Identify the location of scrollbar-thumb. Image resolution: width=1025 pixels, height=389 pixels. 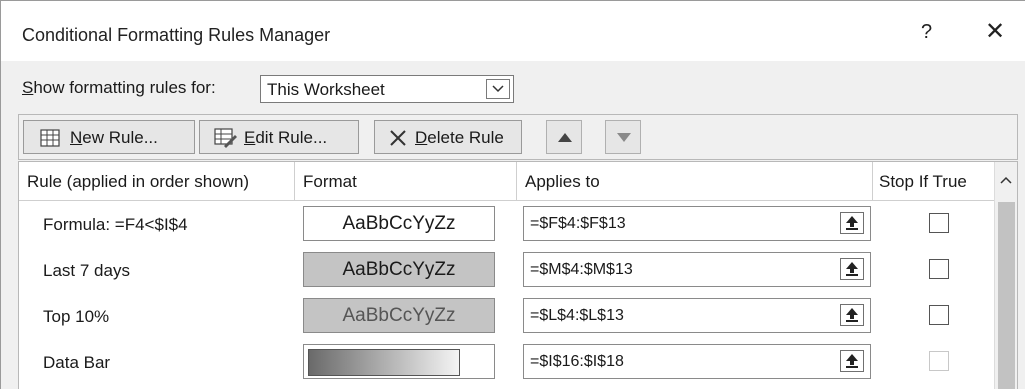
(1006, 295).